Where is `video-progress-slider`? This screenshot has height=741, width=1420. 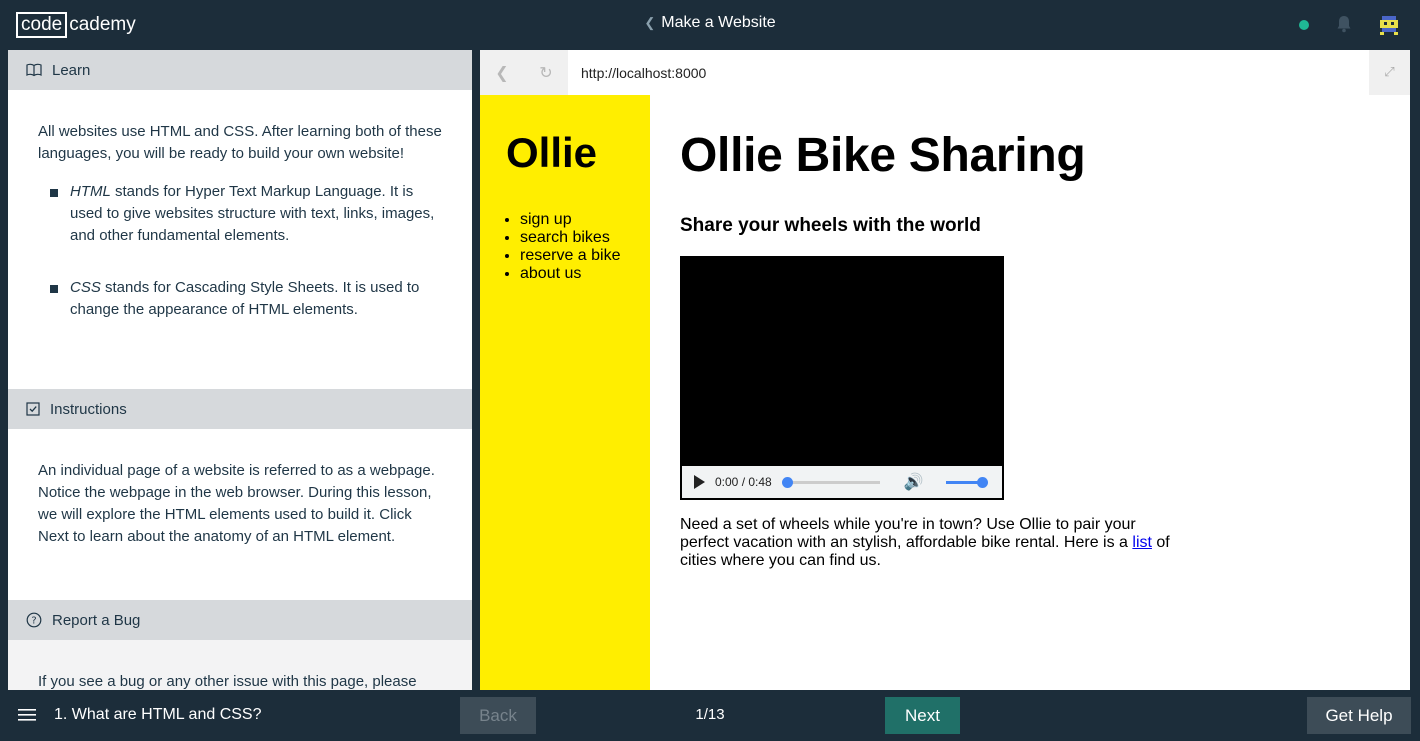
video-progress-slider is located at coordinates (830, 482).